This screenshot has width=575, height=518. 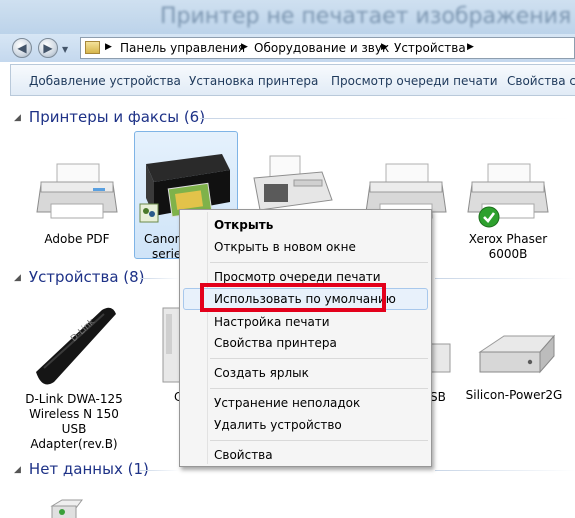 I want to click on usb-adapter-icon: D-Link, so click(x=76, y=346).